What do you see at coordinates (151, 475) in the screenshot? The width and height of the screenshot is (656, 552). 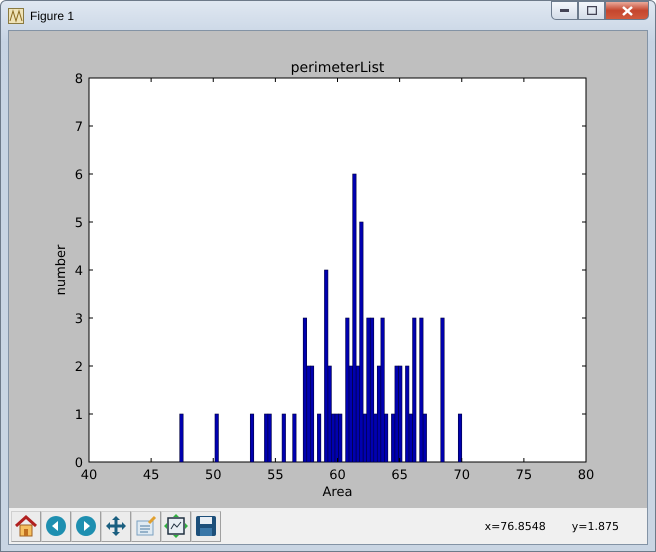 I see `x-tick-label: 45` at bounding box center [151, 475].